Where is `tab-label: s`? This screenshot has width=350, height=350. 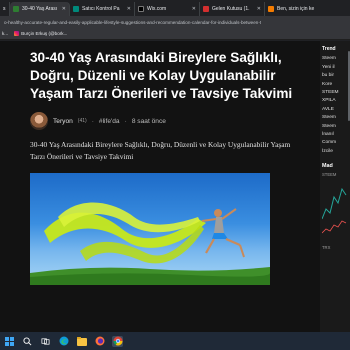
tab-label: s is located at coordinates (4, 9).